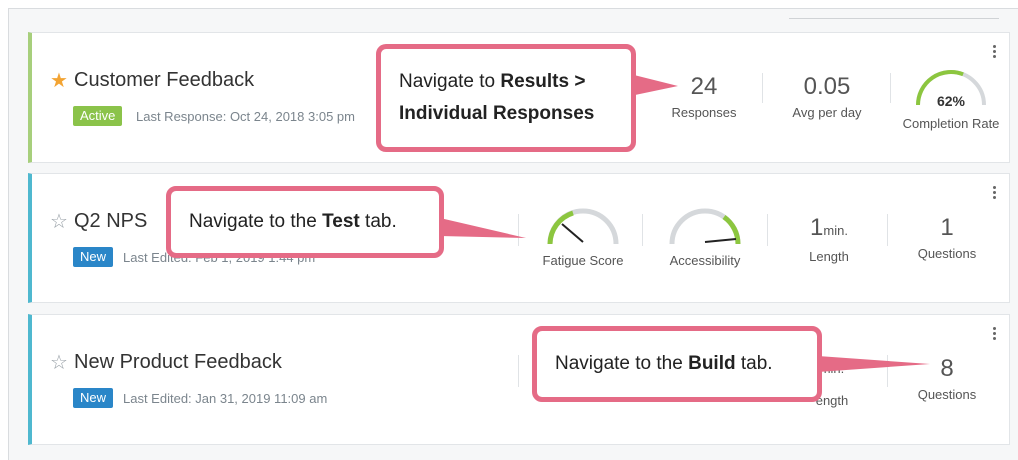 Image resolution: width=1018 pixels, height=460 pixels. I want to click on fatigue-gauge-arc, so click(583, 226).